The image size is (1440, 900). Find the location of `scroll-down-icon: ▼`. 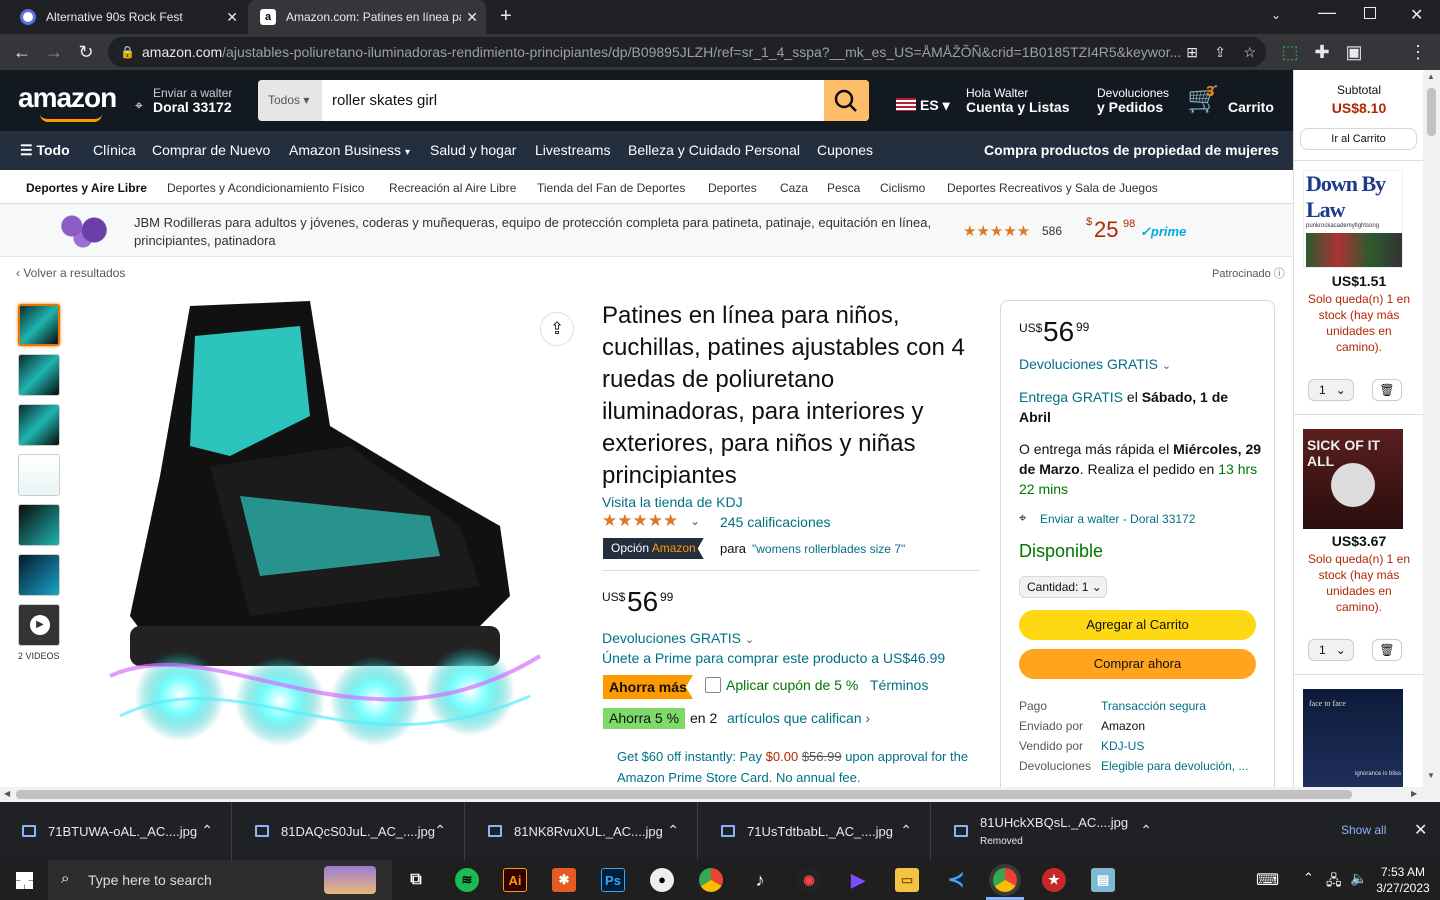

scroll-down-icon: ▼ is located at coordinates (1431, 775).